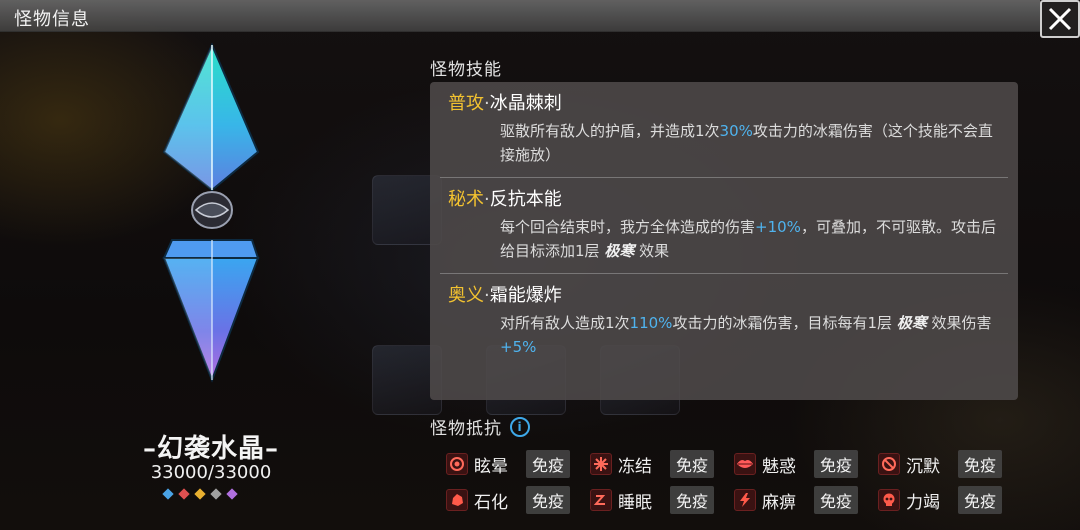 The height and width of the screenshot is (530, 1080). I want to click on skill-type: 秘术, so click(466, 199).